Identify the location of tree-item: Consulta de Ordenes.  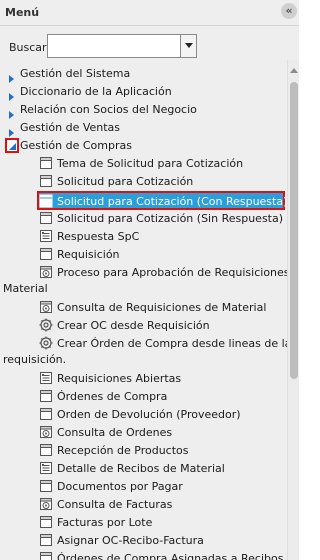
(142, 432).